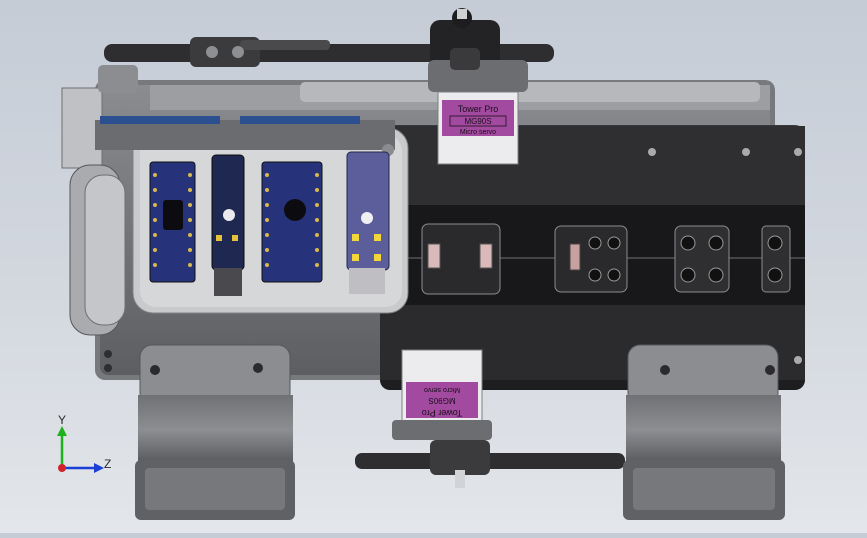 Image resolution: width=867 pixels, height=538 pixels. What do you see at coordinates (228, 225) in the screenshot?
I see `motor-driver-module-left` at bounding box center [228, 225].